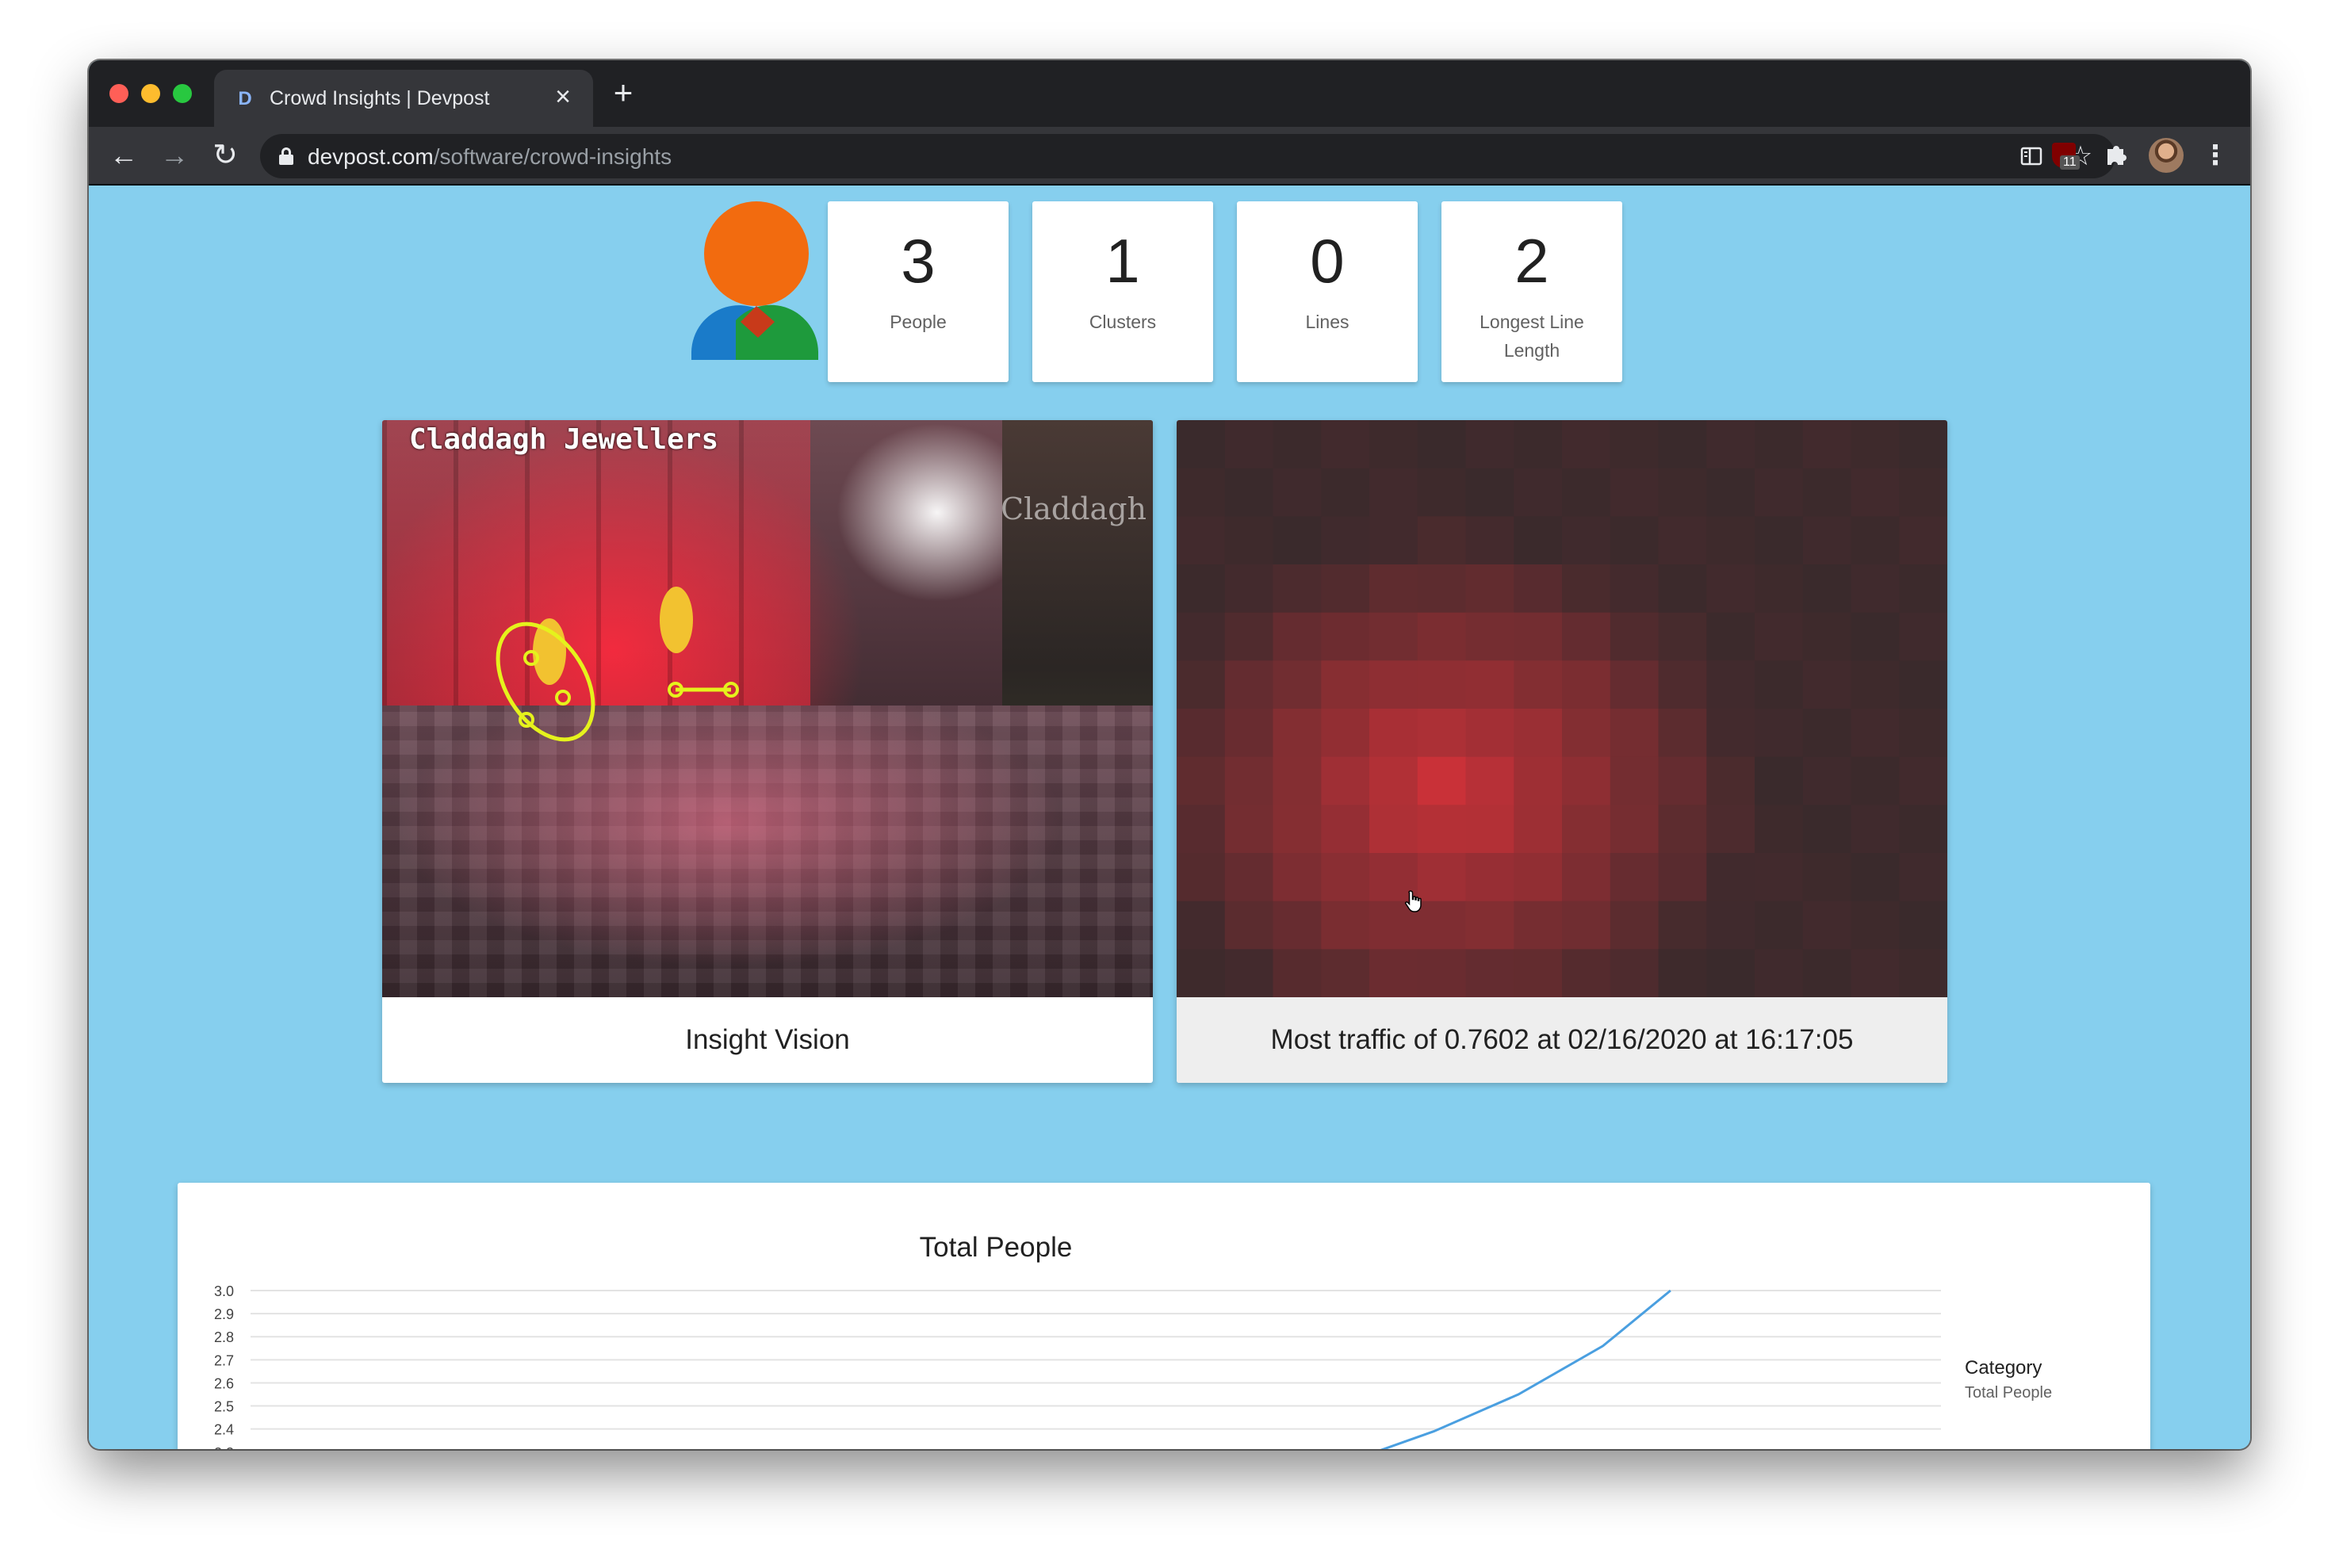 This screenshot has width=2339, height=1568. What do you see at coordinates (2216, 155) in the screenshot?
I see `kebab-menu-icon: ⋮` at bounding box center [2216, 155].